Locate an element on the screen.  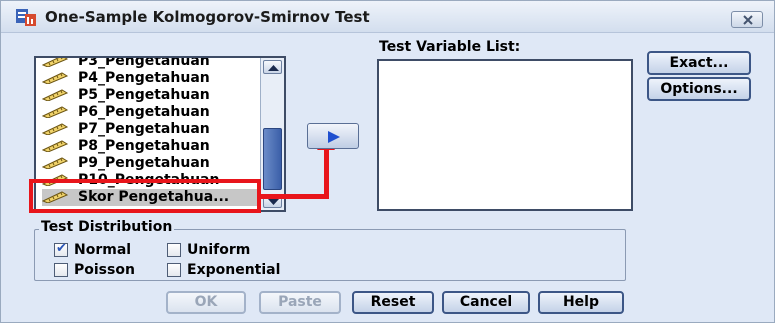
chevron-up-icon is located at coordinates (273, 68).